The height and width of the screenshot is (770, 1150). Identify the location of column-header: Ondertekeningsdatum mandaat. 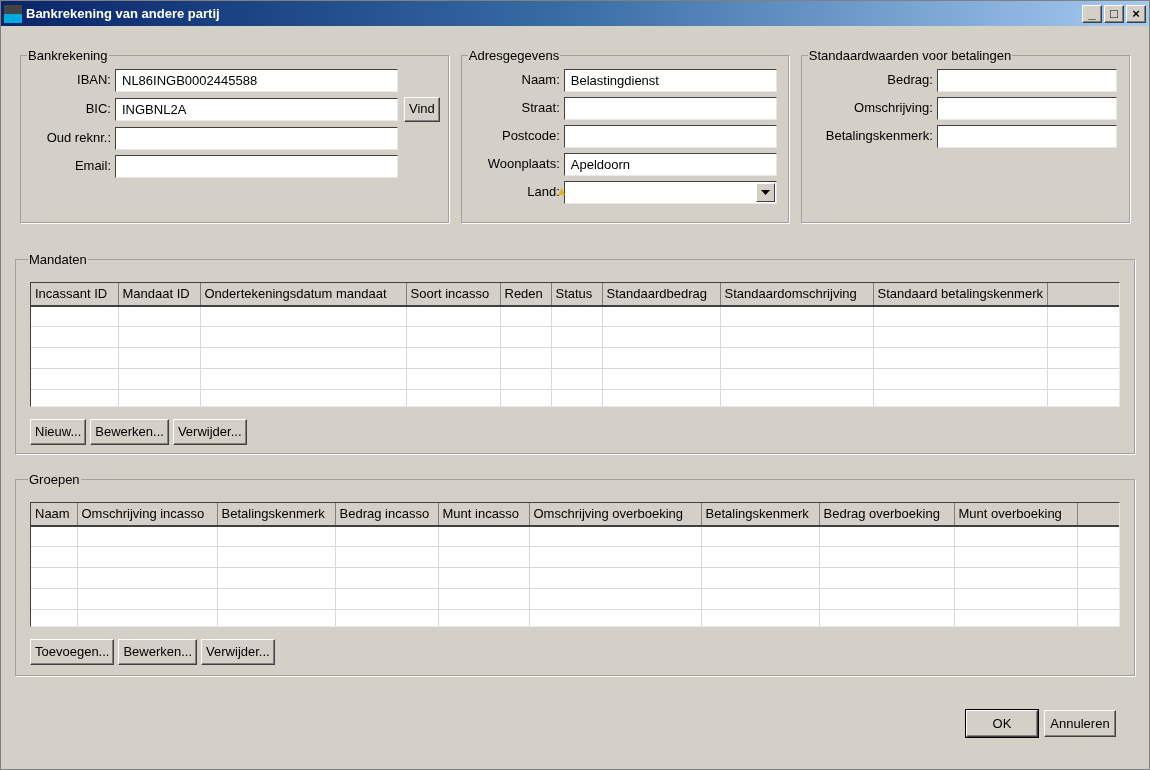
(303, 294).